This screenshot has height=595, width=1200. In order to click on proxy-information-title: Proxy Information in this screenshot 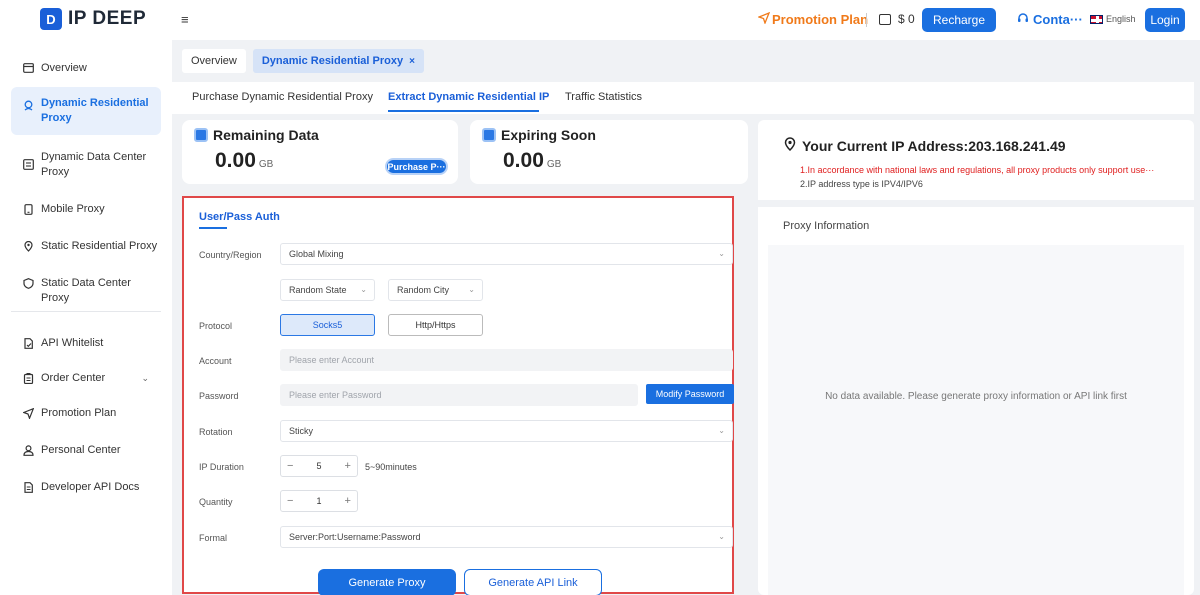, I will do `click(826, 226)`.